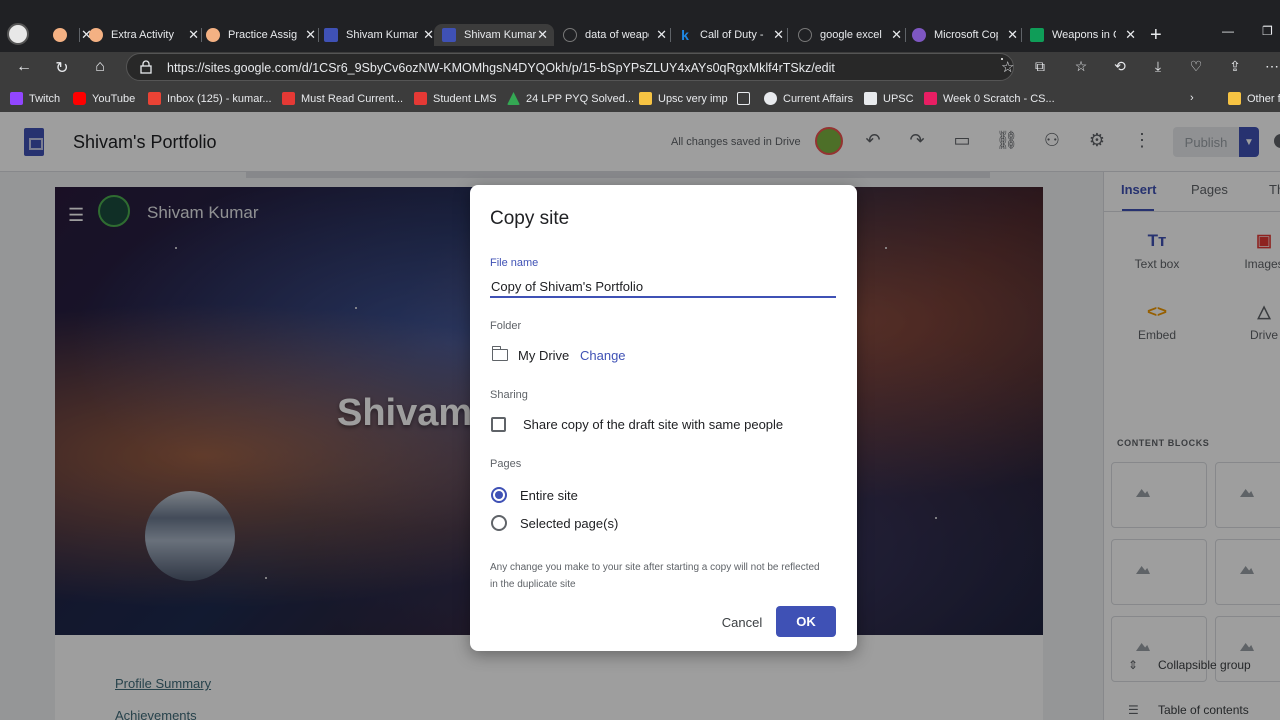 This screenshot has width=1280, height=720. I want to click on tab-title: data of weapo, so click(617, 35).